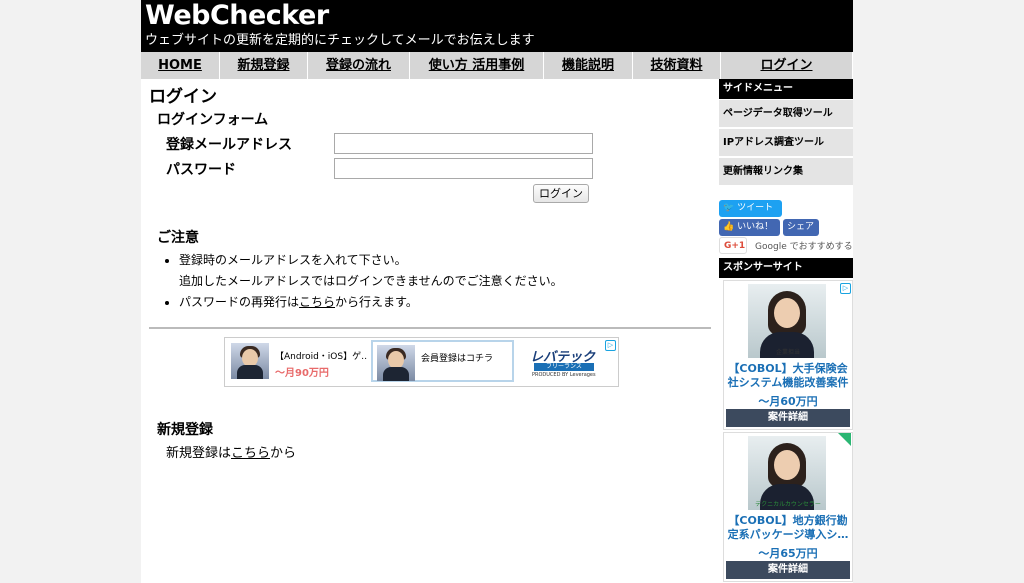  What do you see at coordinates (804, 247) in the screenshot?
I see `google-recommend-text: Google でおすすめする` at bounding box center [804, 247].